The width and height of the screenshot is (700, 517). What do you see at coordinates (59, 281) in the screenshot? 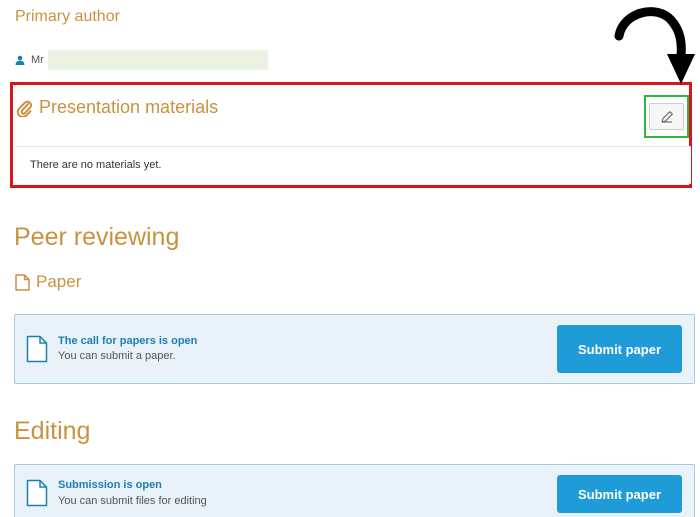
I see `paper-label: Paper` at bounding box center [59, 281].